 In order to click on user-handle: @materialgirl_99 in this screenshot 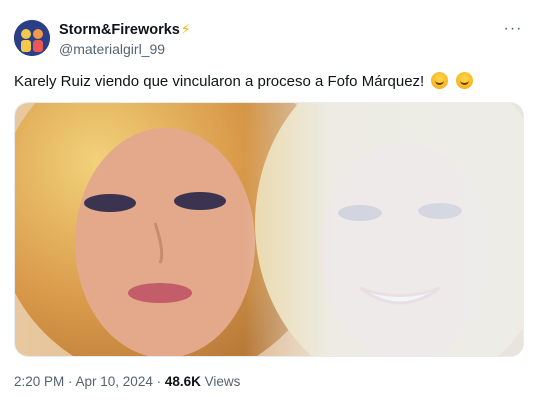, I will do `click(112, 49)`.